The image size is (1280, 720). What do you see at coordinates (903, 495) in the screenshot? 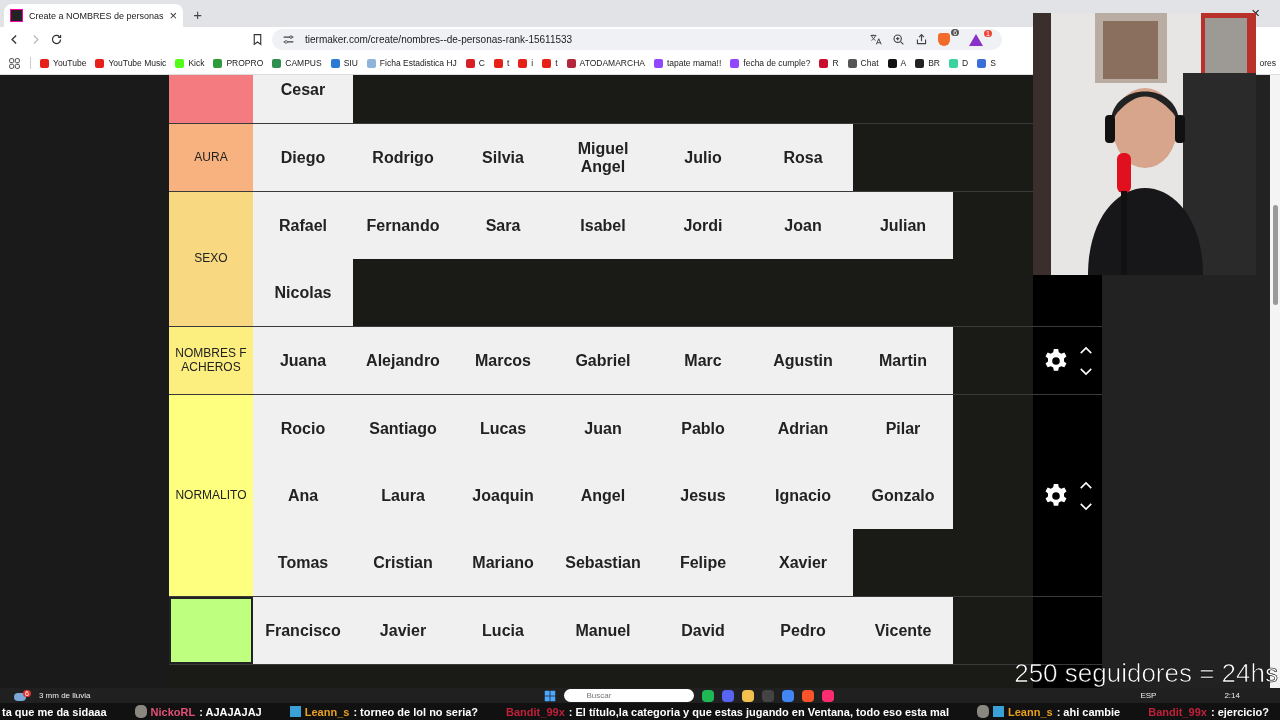
I see `name-card: Gonzalo` at bounding box center [903, 495].